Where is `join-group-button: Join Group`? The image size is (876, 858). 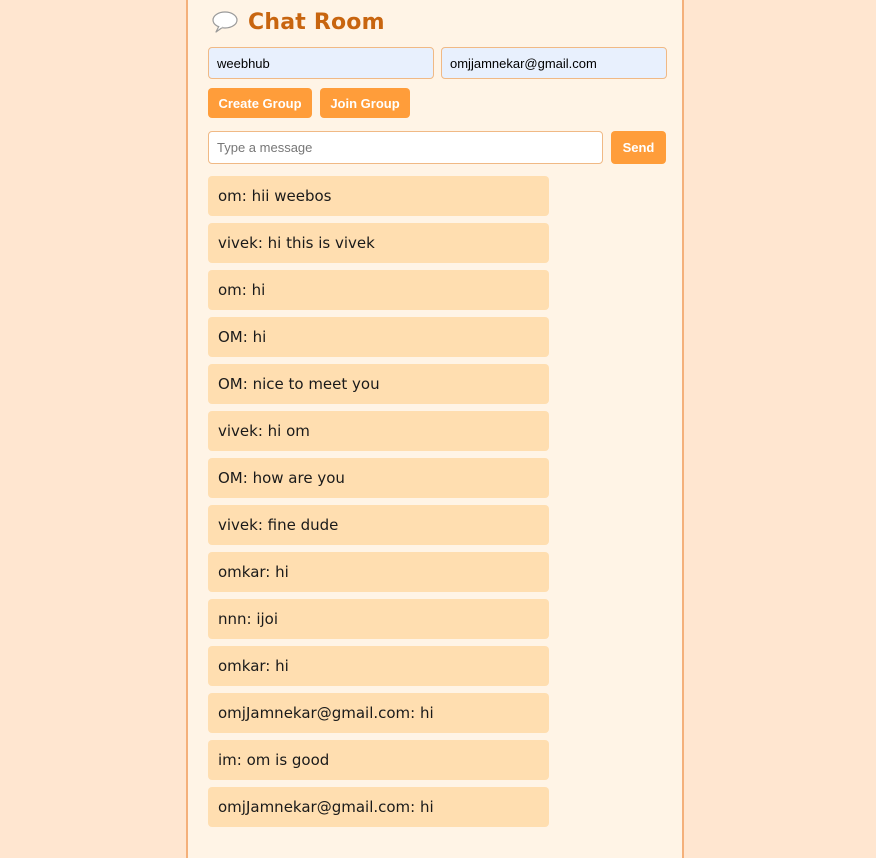
join-group-button: Join Group is located at coordinates (365, 103).